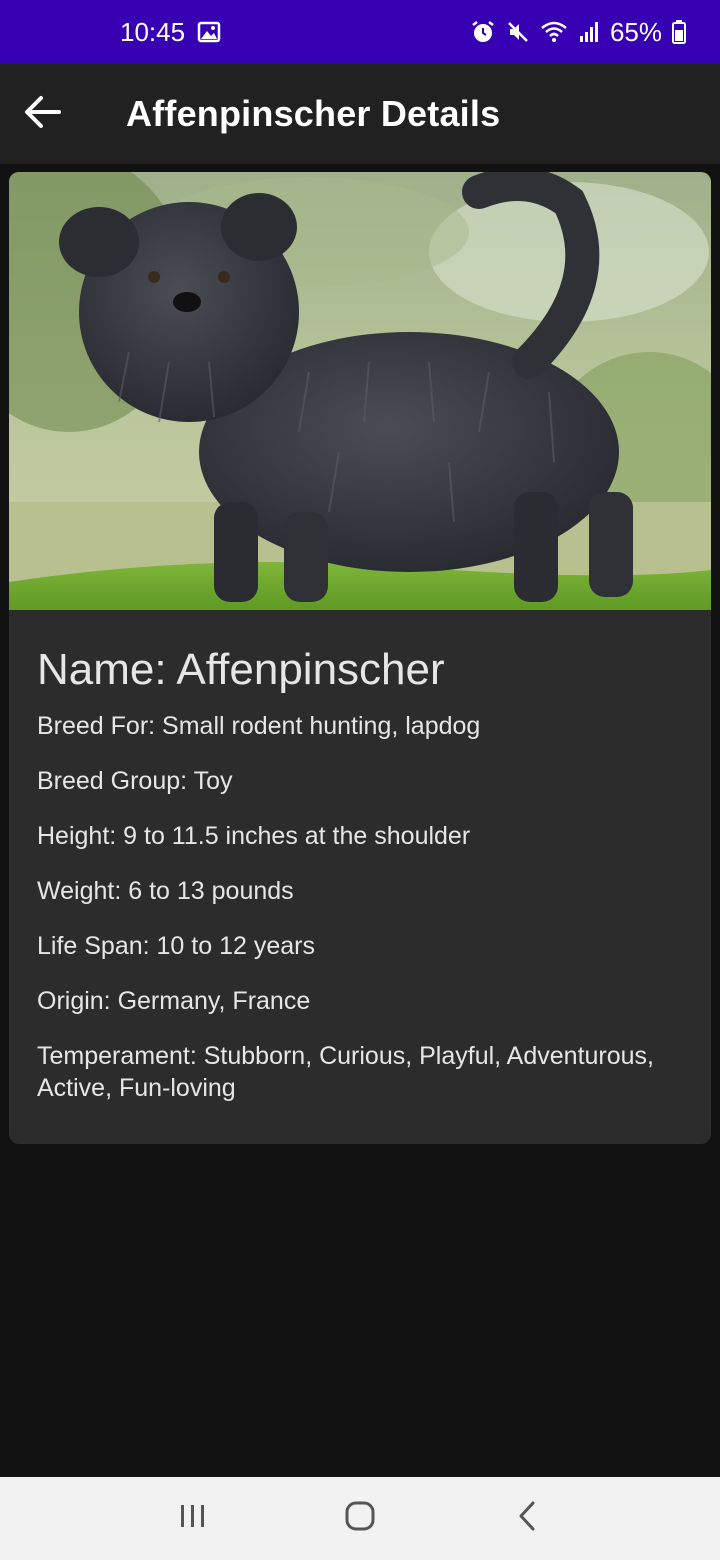  What do you see at coordinates (209, 32) in the screenshot?
I see `image-icon` at bounding box center [209, 32].